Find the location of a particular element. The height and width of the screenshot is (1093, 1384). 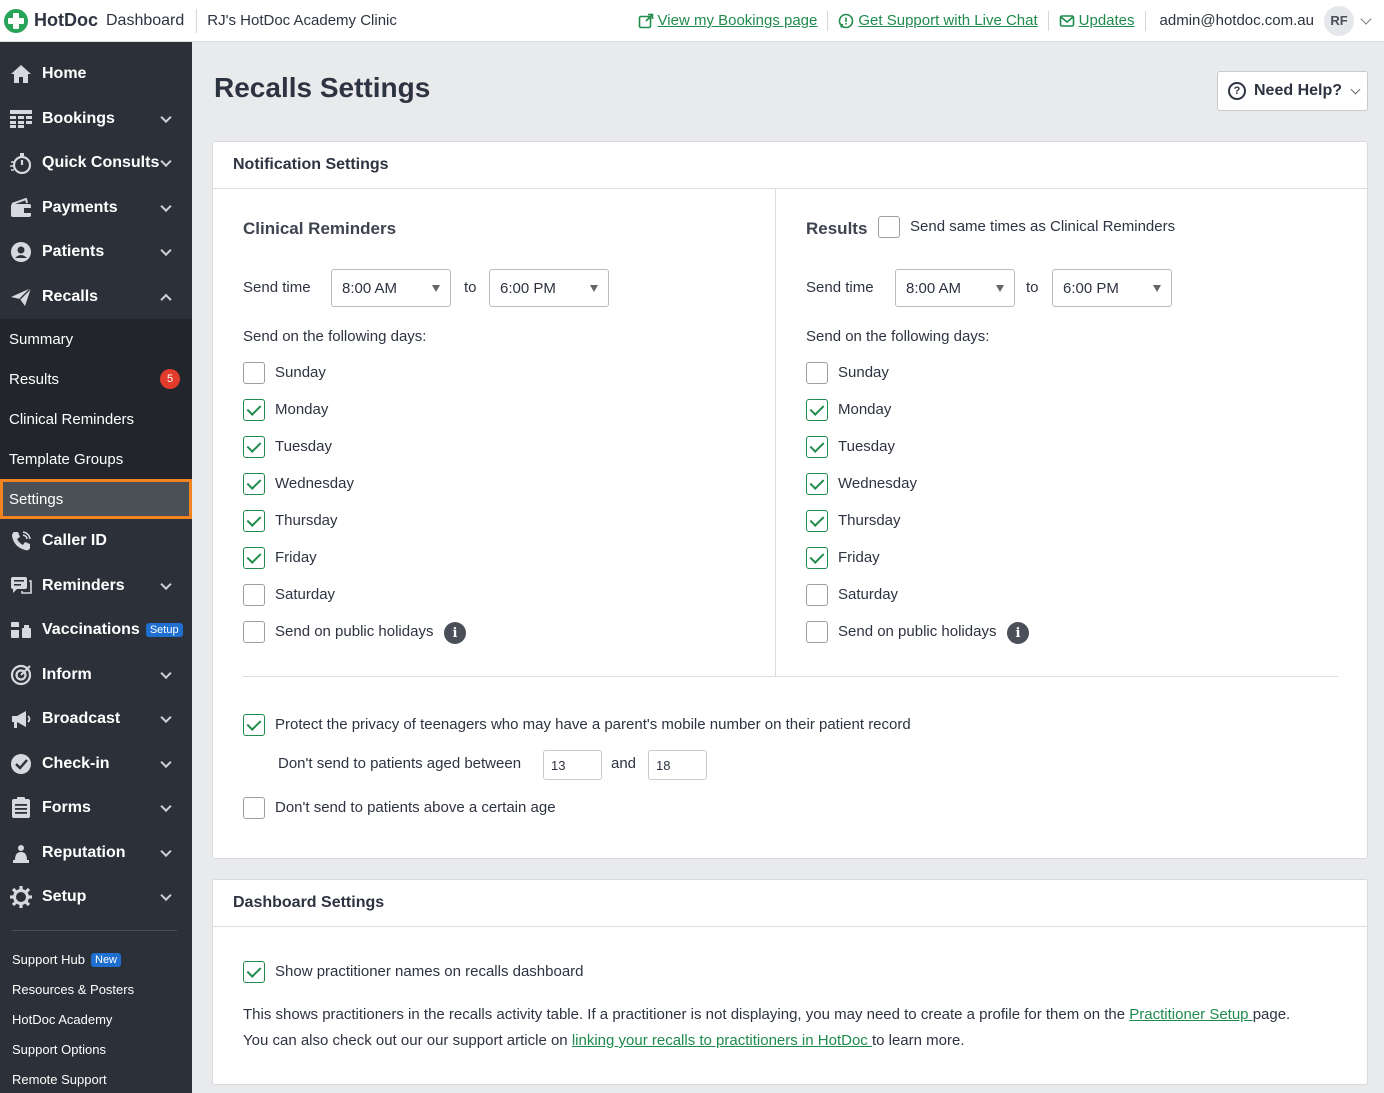

sidebar-item-patients: Patients is located at coordinates (96, 252).